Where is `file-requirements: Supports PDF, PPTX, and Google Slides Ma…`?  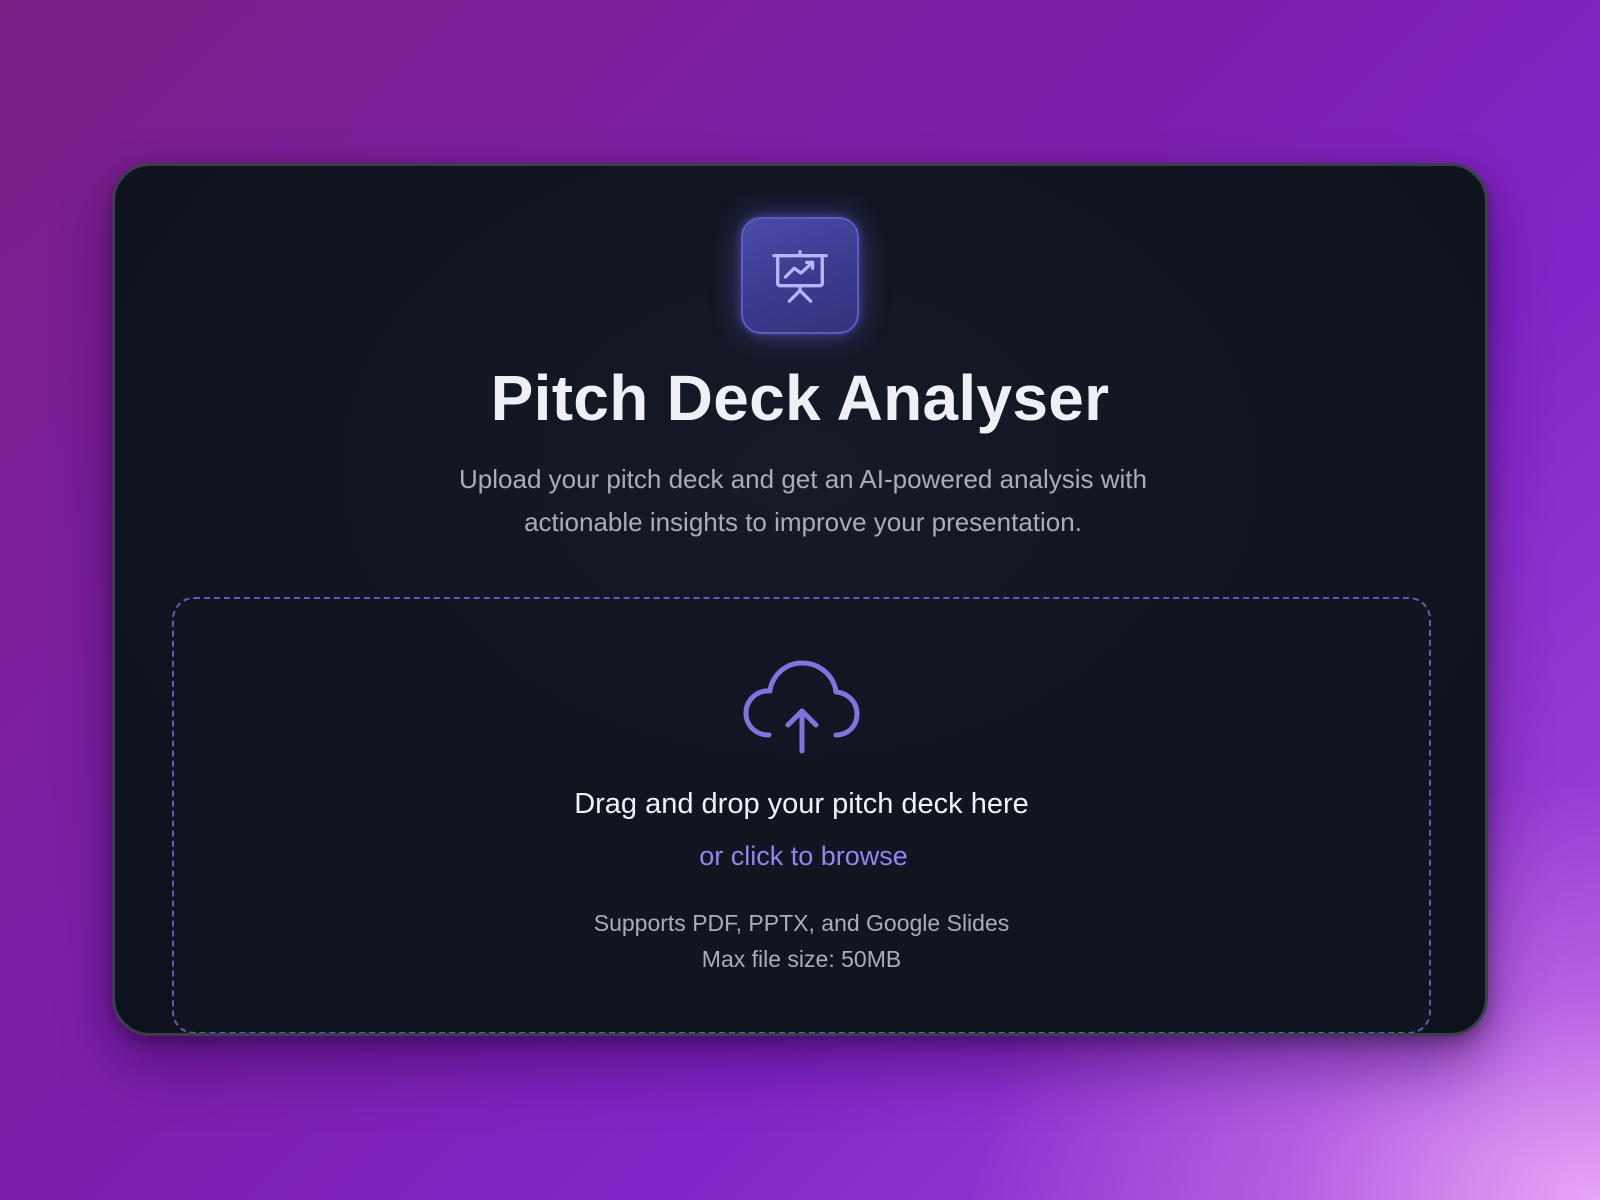
file-requirements: Supports PDF, PPTX, and Google Slides Ma… is located at coordinates (801, 941).